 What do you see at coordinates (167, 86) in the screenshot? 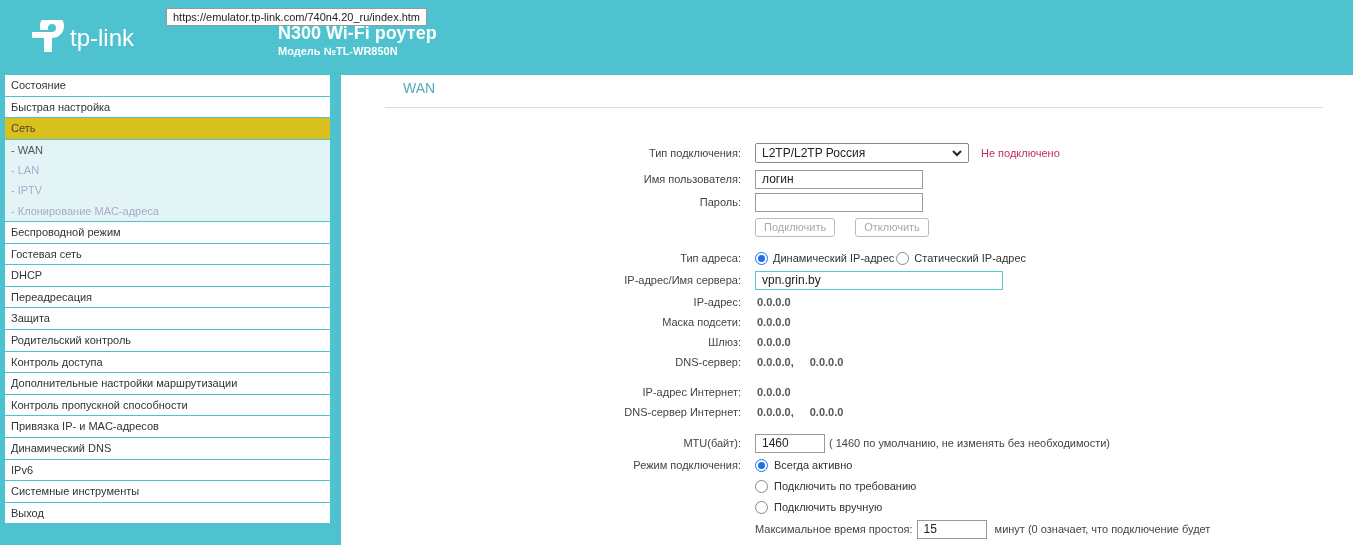
I see `sidebar-item: Состояние` at bounding box center [167, 86].